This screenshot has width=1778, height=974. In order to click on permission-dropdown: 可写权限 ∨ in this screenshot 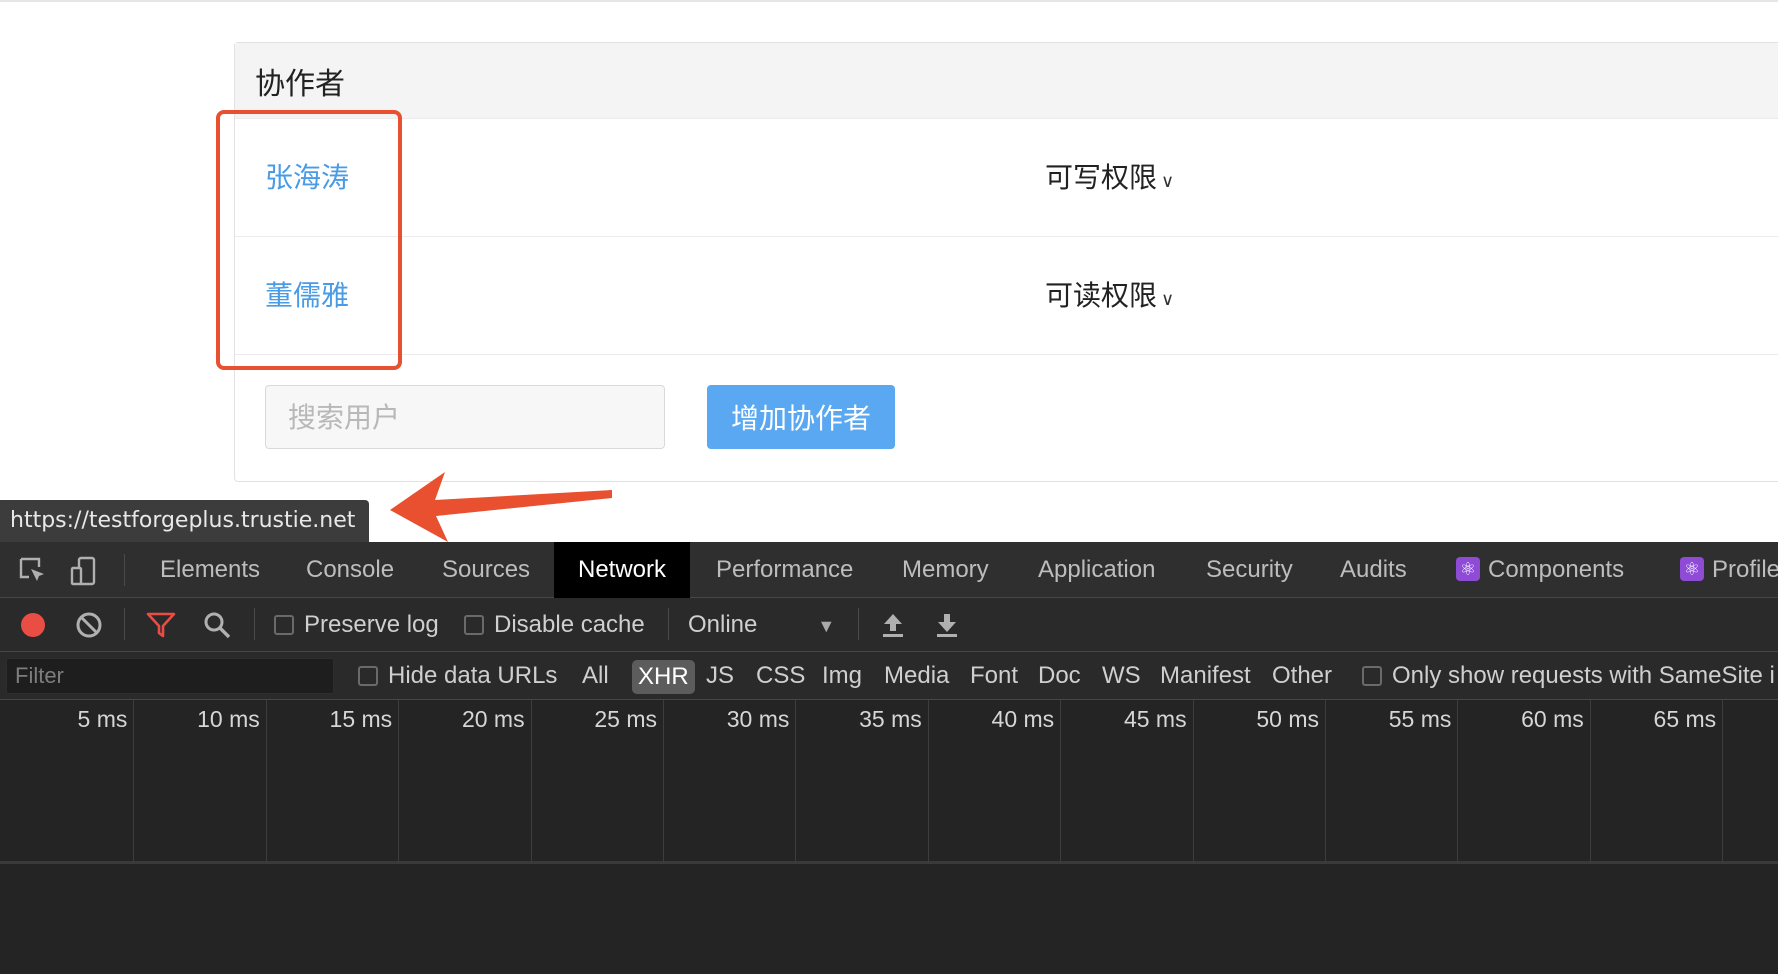, I will do `click(1109, 180)`.